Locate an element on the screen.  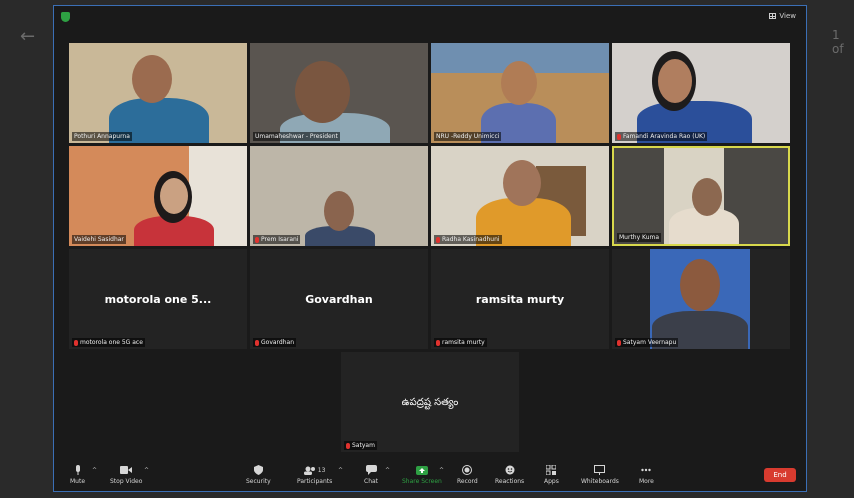
participant-name: Famandi Aravinda Rao (UK) is located at coordinates (661, 136).